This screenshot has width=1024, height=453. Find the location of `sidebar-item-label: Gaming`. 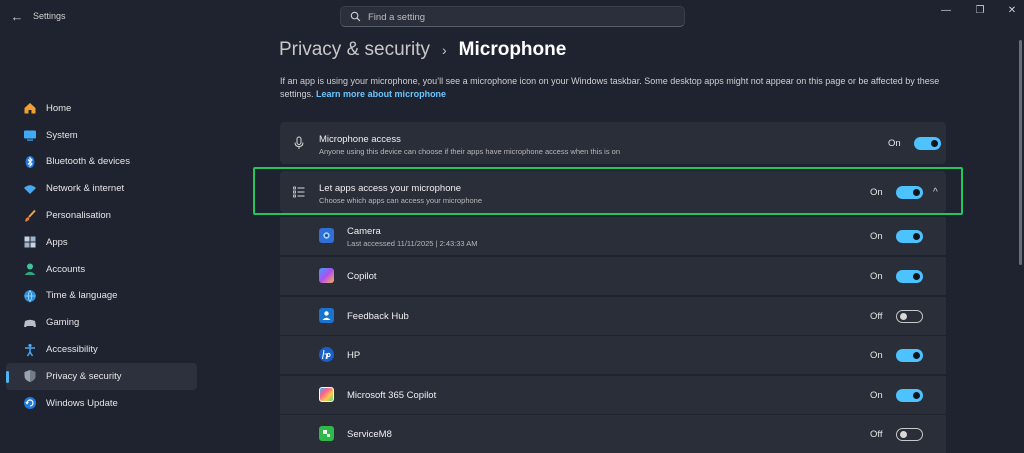

sidebar-item-label: Gaming is located at coordinates (63, 323).